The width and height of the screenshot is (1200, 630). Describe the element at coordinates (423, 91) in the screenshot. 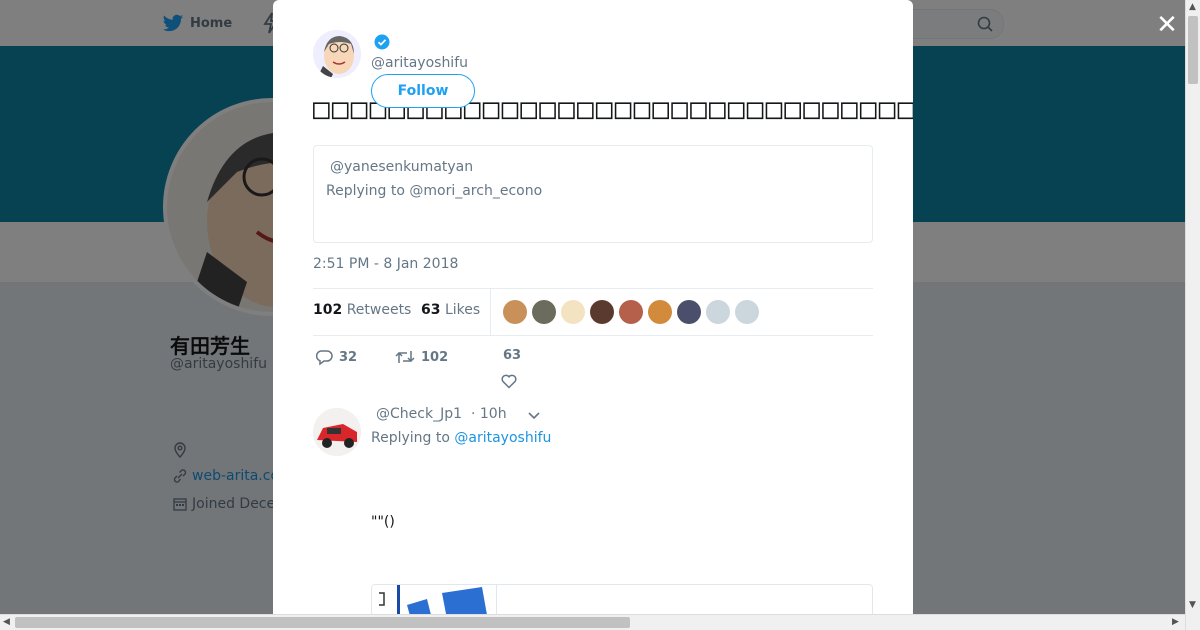

I see `follow-button: Follow` at that location.